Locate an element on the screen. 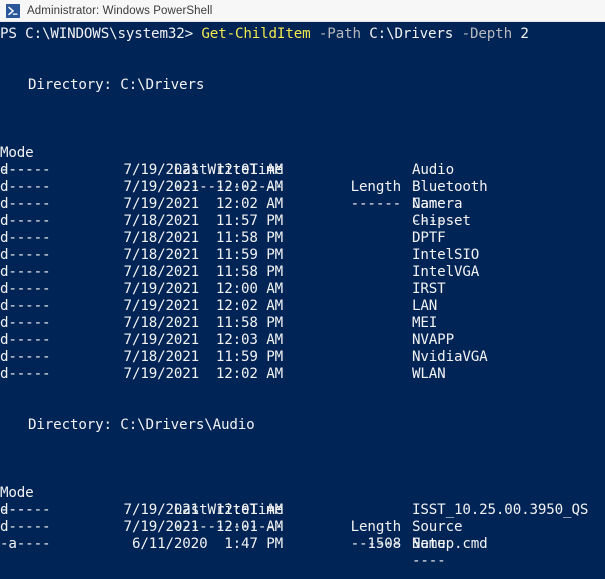  table-row: d----- 7/19/2021 12:02 AM Camera is located at coordinates (302, 204).